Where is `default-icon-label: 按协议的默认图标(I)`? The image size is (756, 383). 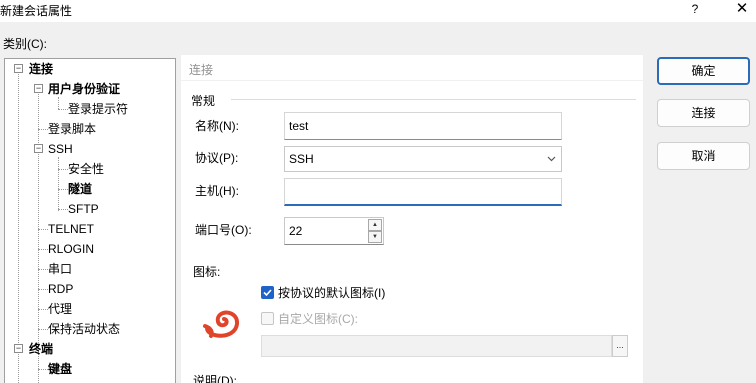
default-icon-label: 按协议的默认图标(I) is located at coordinates (331, 293).